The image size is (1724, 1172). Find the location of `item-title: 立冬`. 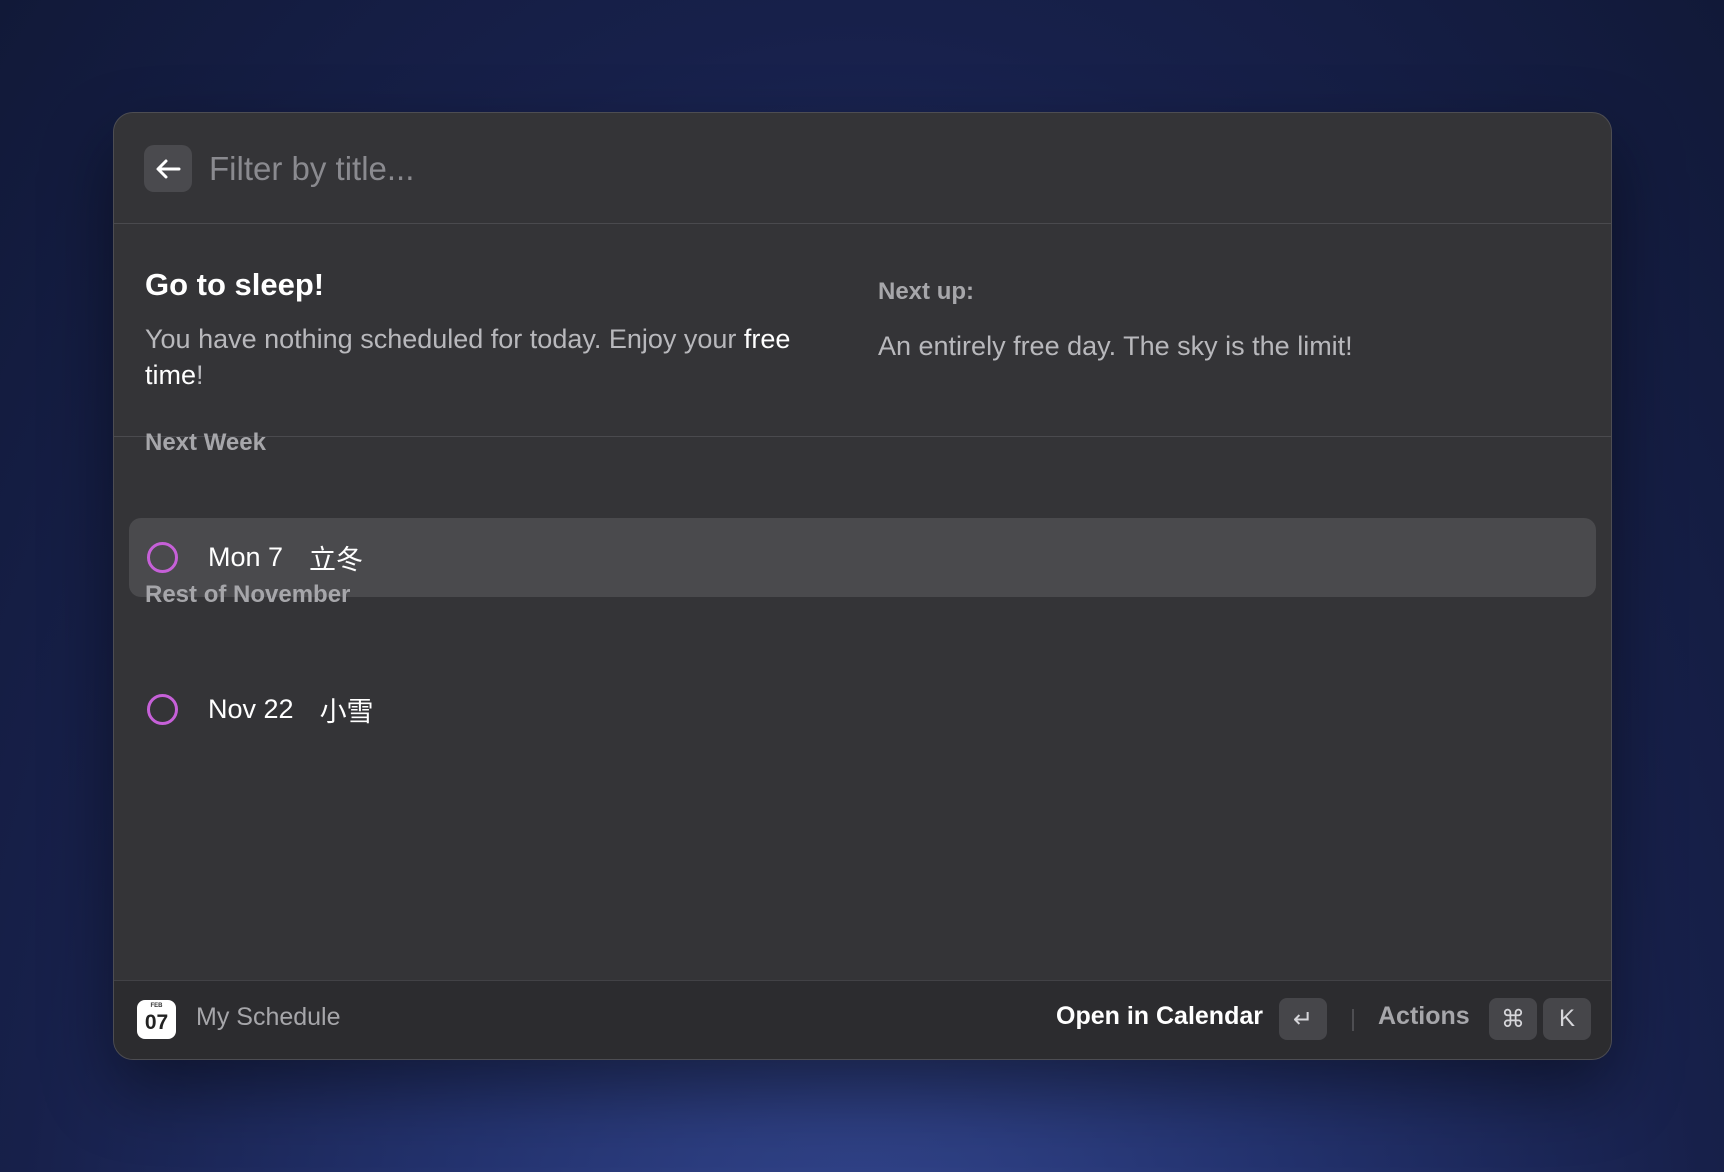

item-title: 立冬 is located at coordinates (336, 560).